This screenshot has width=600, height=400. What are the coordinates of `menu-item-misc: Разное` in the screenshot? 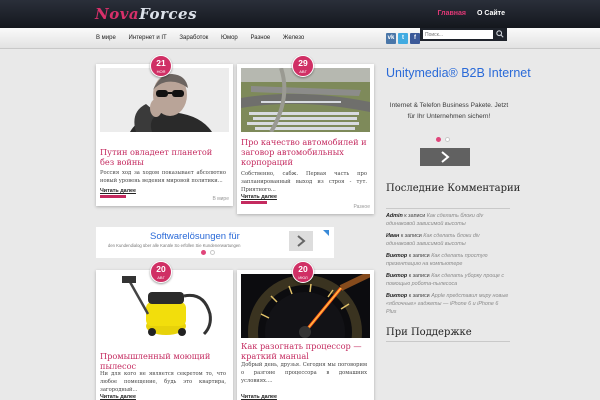 It's located at (260, 38).